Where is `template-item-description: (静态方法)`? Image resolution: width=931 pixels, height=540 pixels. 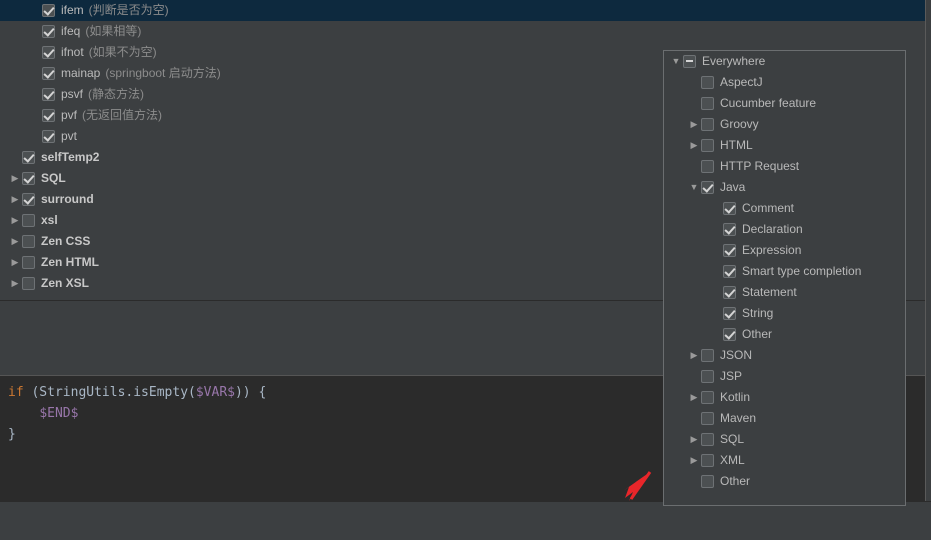
template-item-description: (静态方法) is located at coordinates (116, 94).